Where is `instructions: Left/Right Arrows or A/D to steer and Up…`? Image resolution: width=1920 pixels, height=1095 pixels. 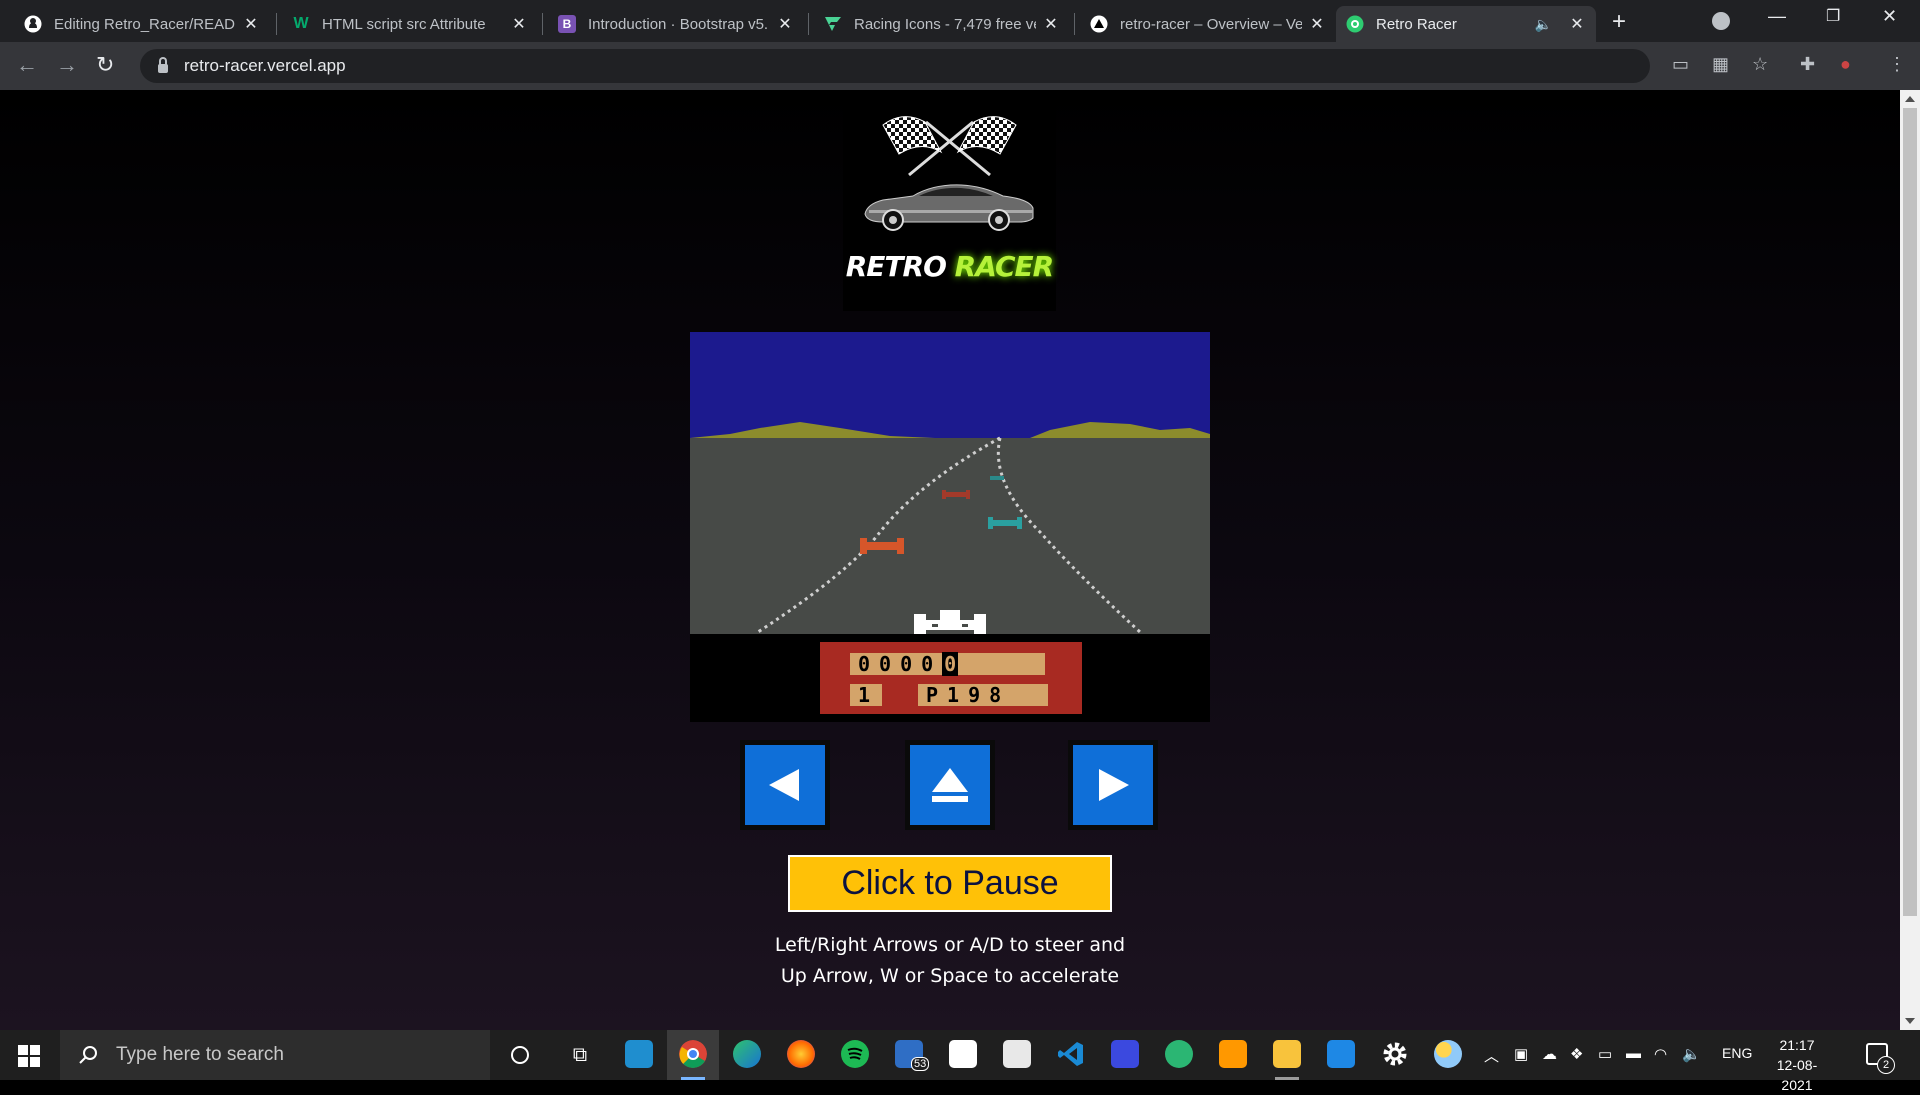 instructions: Left/Right Arrows or A/D to steer and Up… is located at coordinates (950, 961).